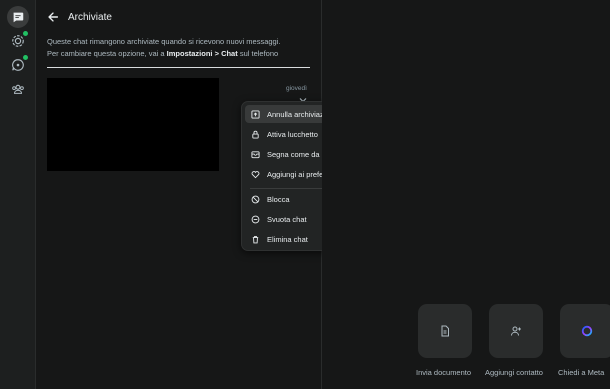 The width and height of the screenshot is (610, 389). What do you see at coordinates (296, 88) in the screenshot?
I see `chat-timestamp: giovedì` at bounding box center [296, 88].